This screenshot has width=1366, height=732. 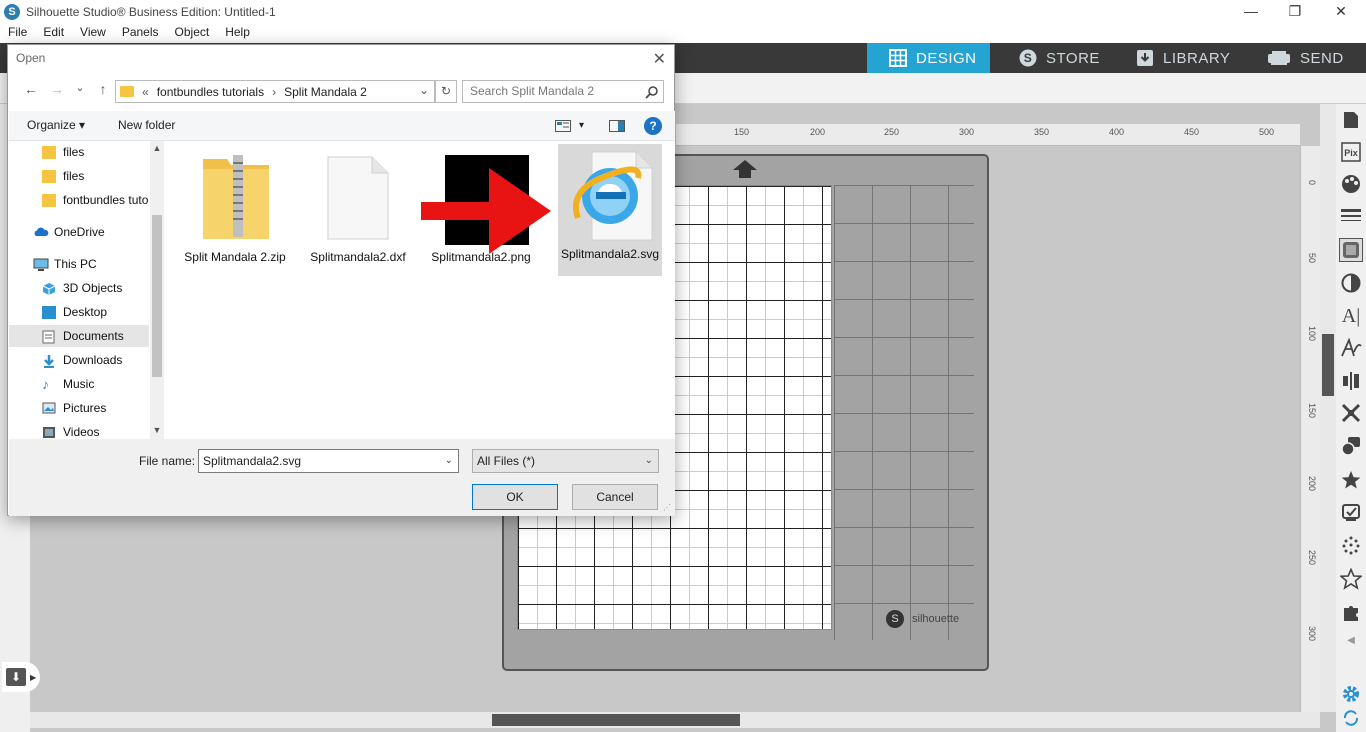 I want to click on nav-pane-scrollbar: ▲ ▼, so click(x=157, y=290).